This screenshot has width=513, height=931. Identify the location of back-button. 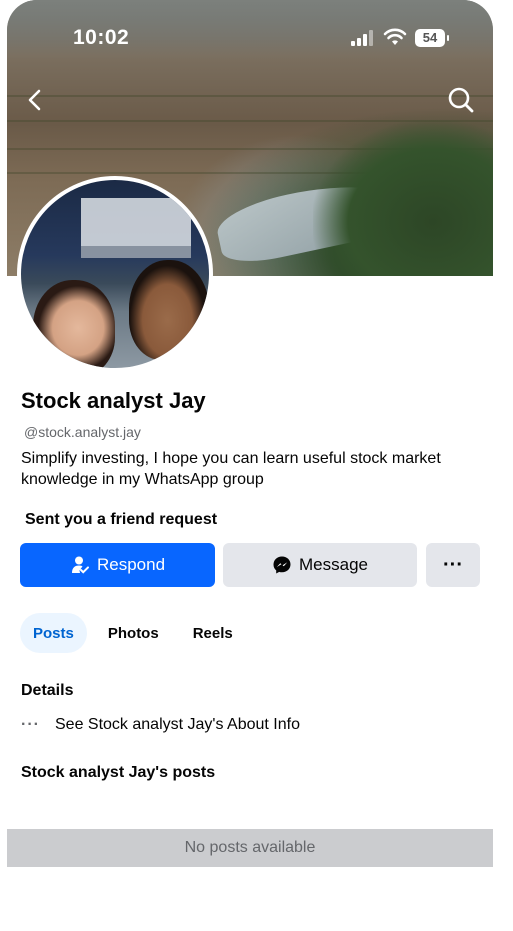
(35, 100).